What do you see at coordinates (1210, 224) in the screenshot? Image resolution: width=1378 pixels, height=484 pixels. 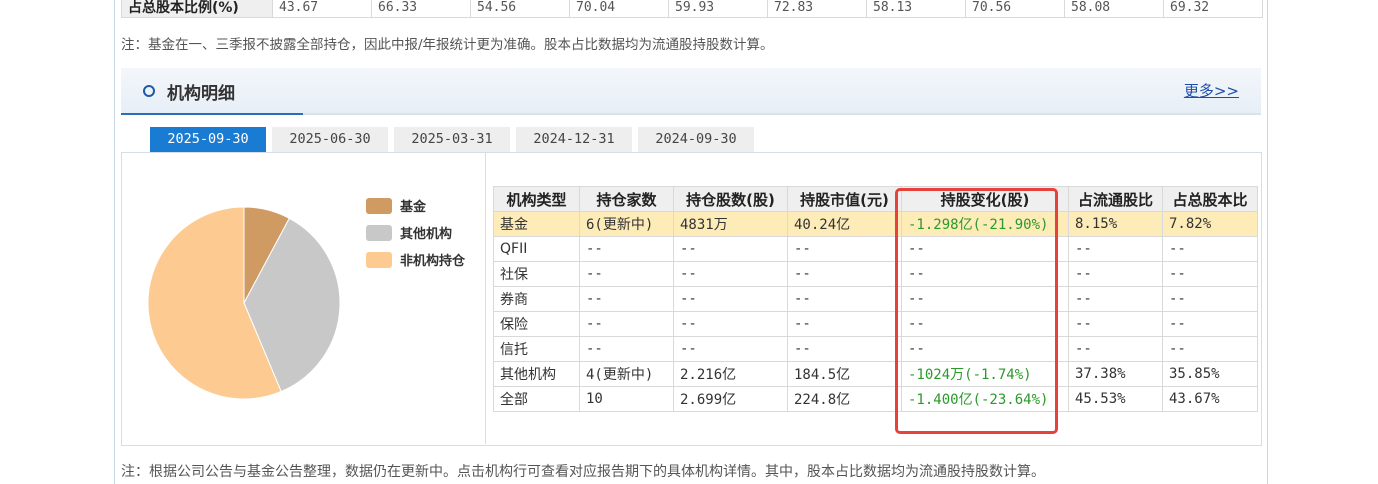 I see `table-cell: 7.82%` at bounding box center [1210, 224].